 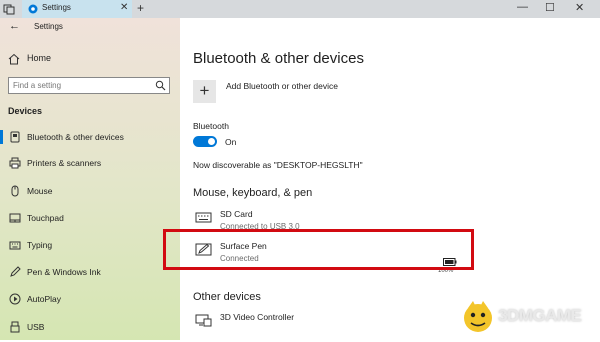 I want to click on bluetooth-label: Bluetooth, so click(x=211, y=126).